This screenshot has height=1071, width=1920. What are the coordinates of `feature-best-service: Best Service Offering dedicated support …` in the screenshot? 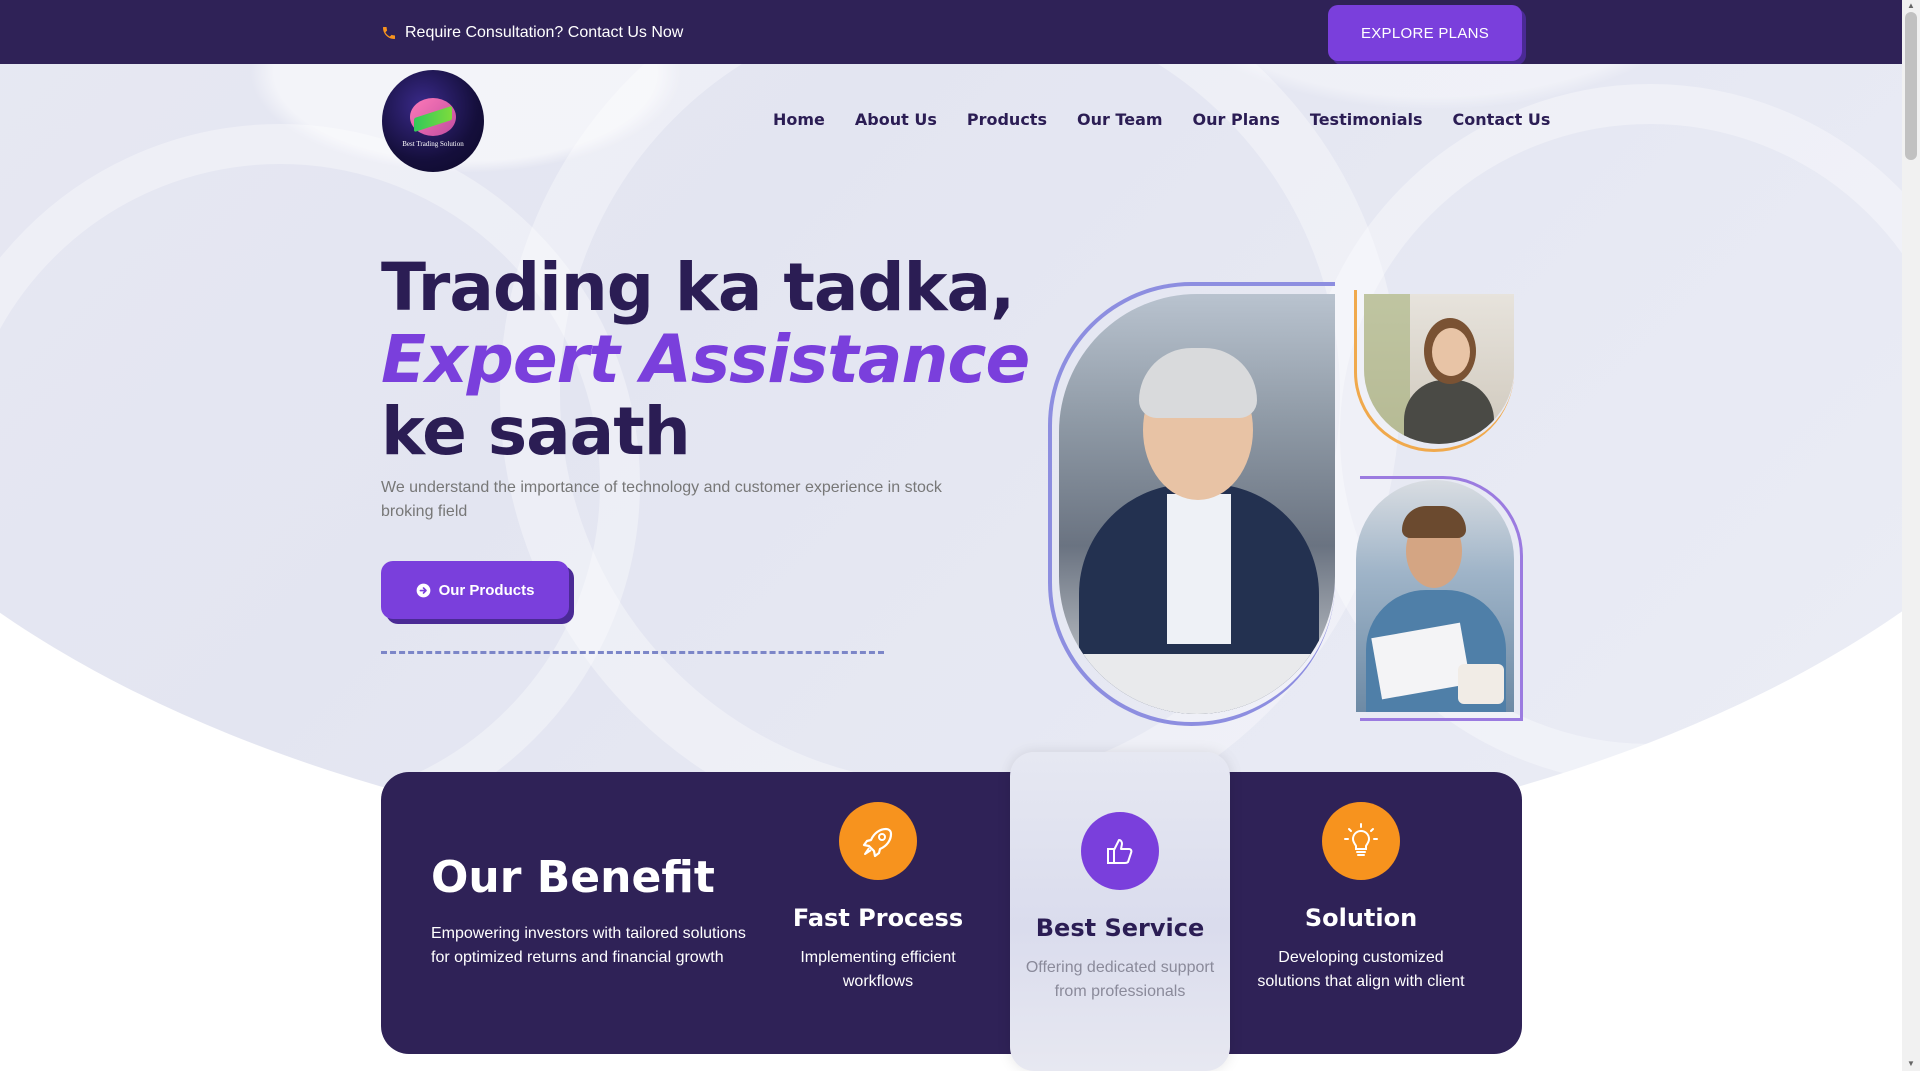 It's located at (1120, 908).